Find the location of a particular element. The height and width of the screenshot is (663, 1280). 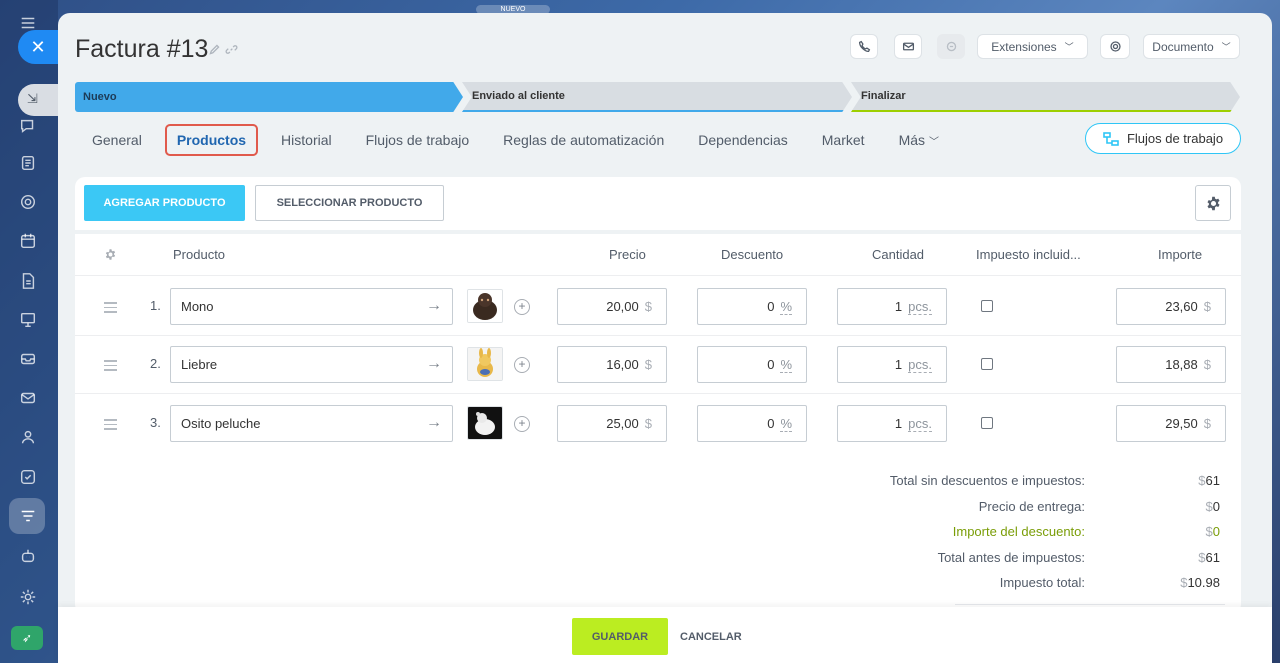

call-button is located at coordinates (864, 46).